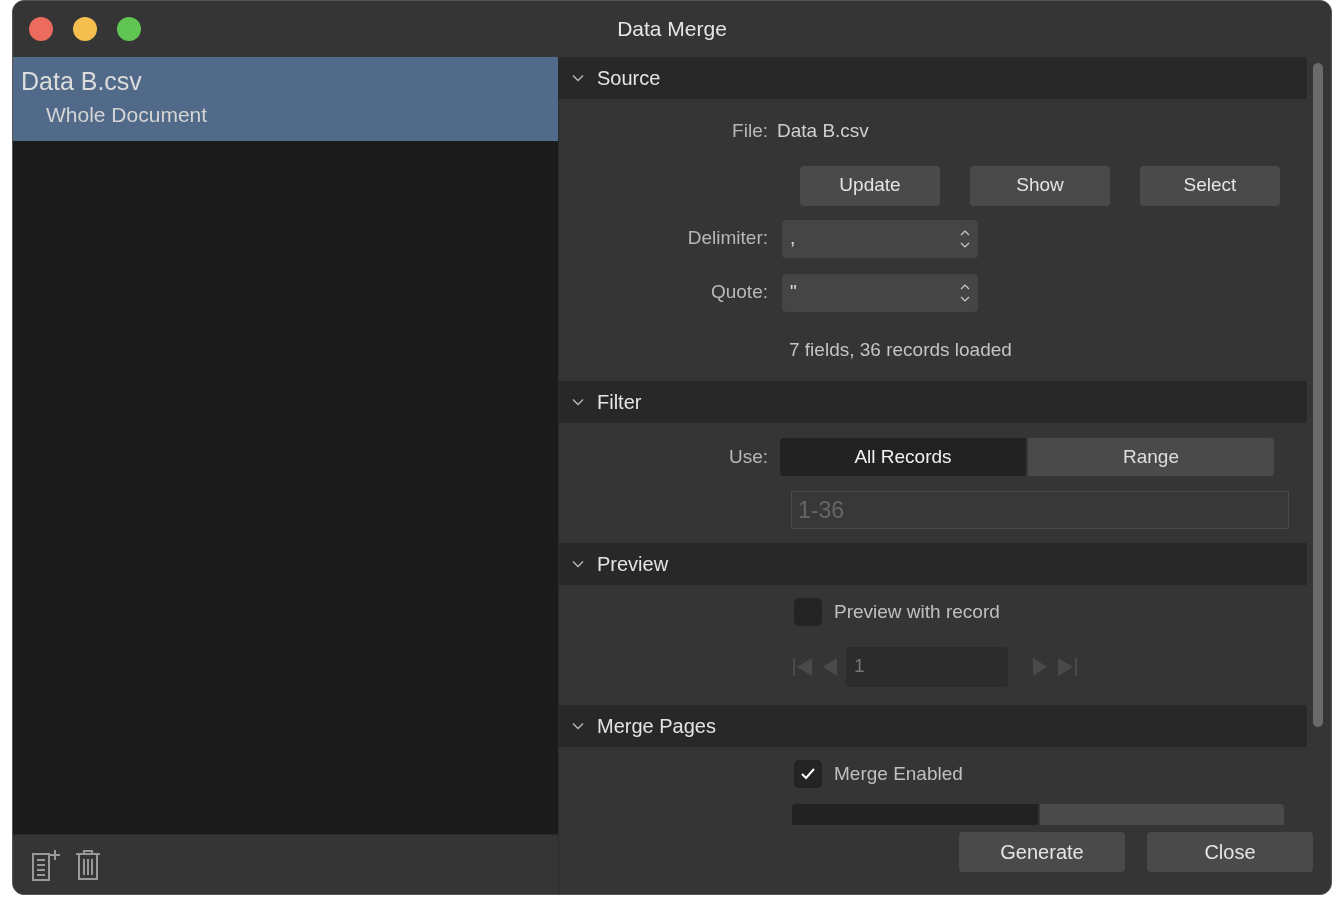  What do you see at coordinates (898, 774) in the screenshot?
I see `checkbox-label: Merge Enabled` at bounding box center [898, 774].